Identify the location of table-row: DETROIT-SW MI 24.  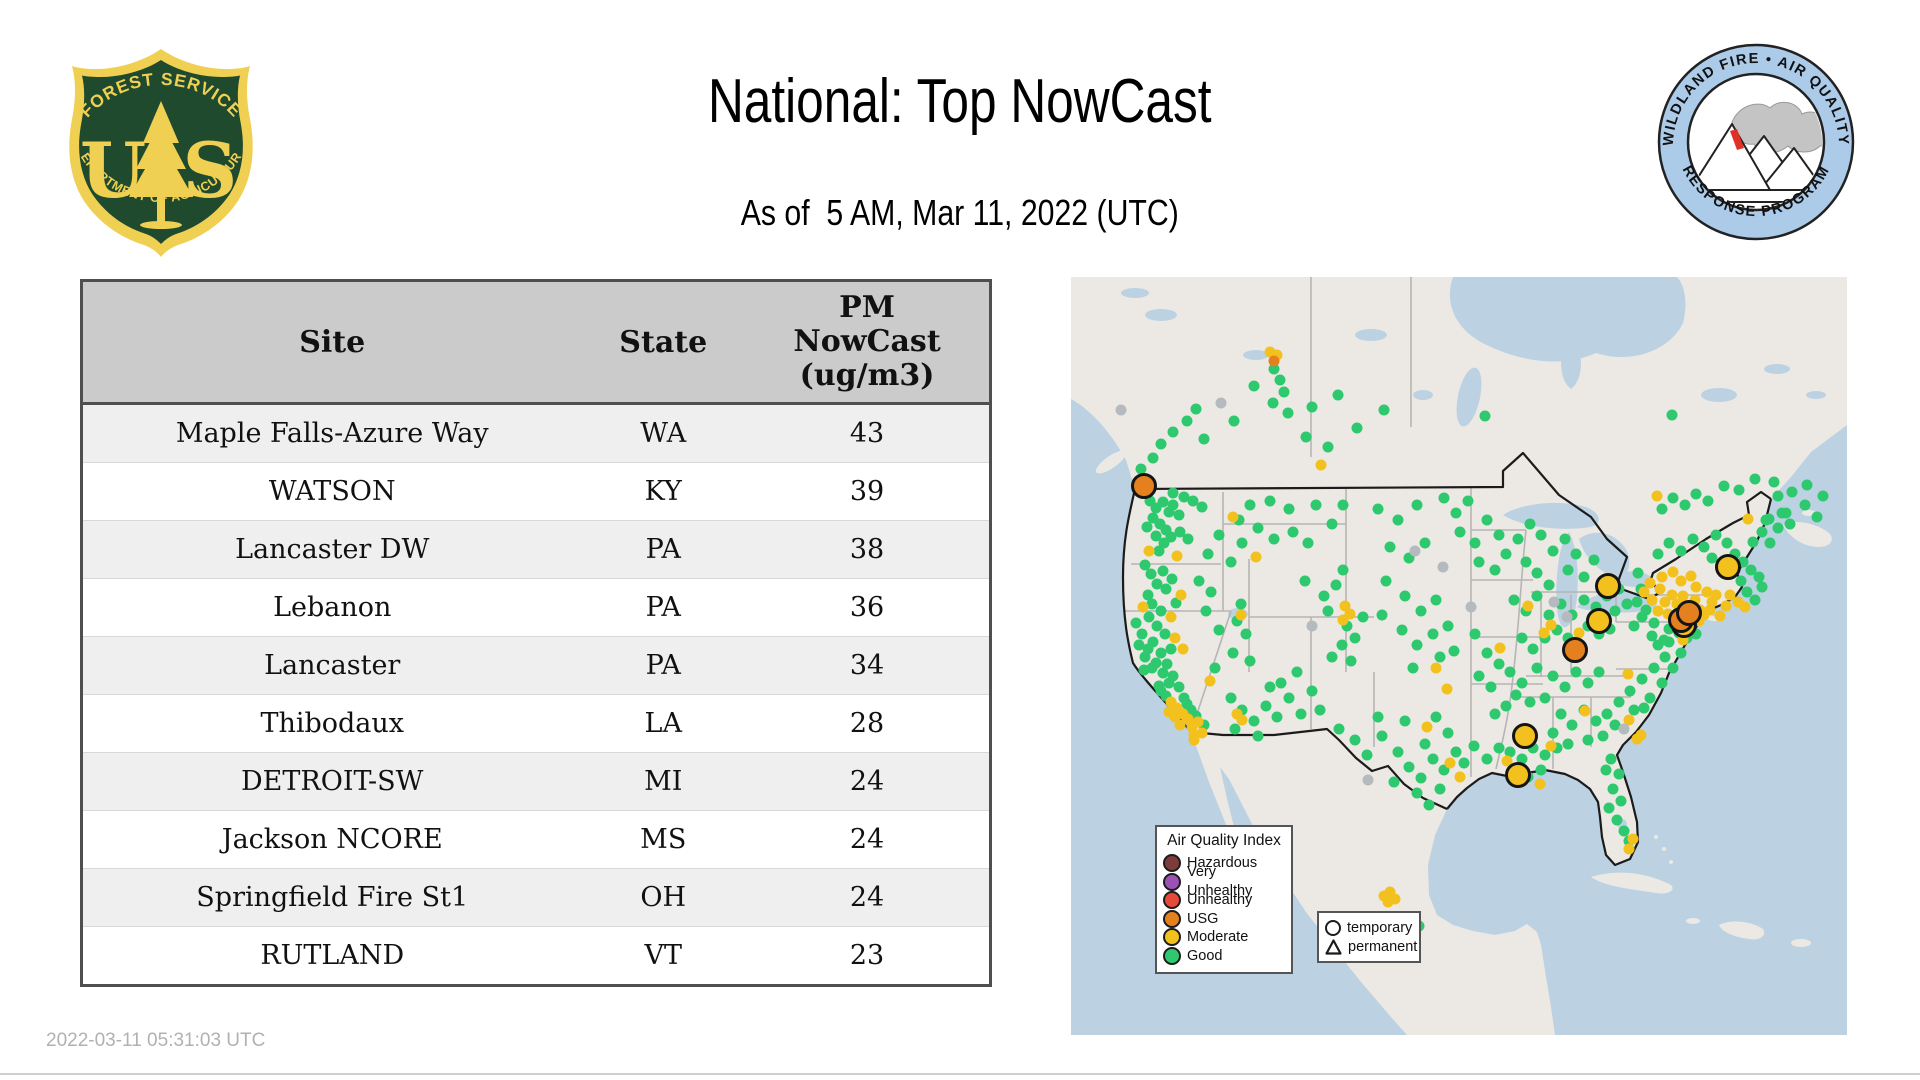
(536, 781).